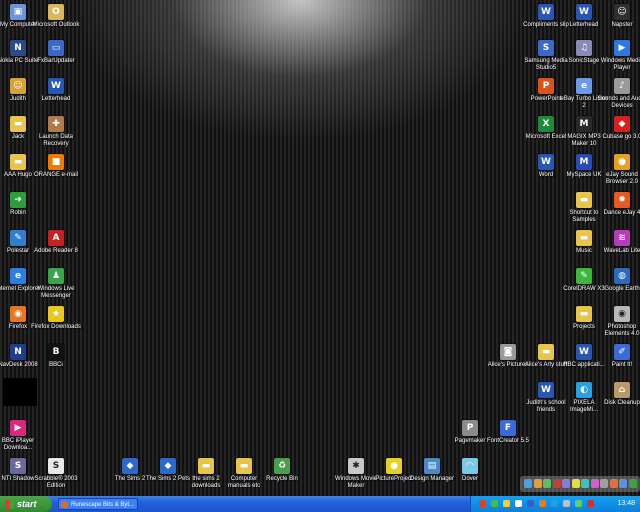  Describe the element at coordinates (622, 276) in the screenshot. I see `google-earth-icon: ◍` at that location.